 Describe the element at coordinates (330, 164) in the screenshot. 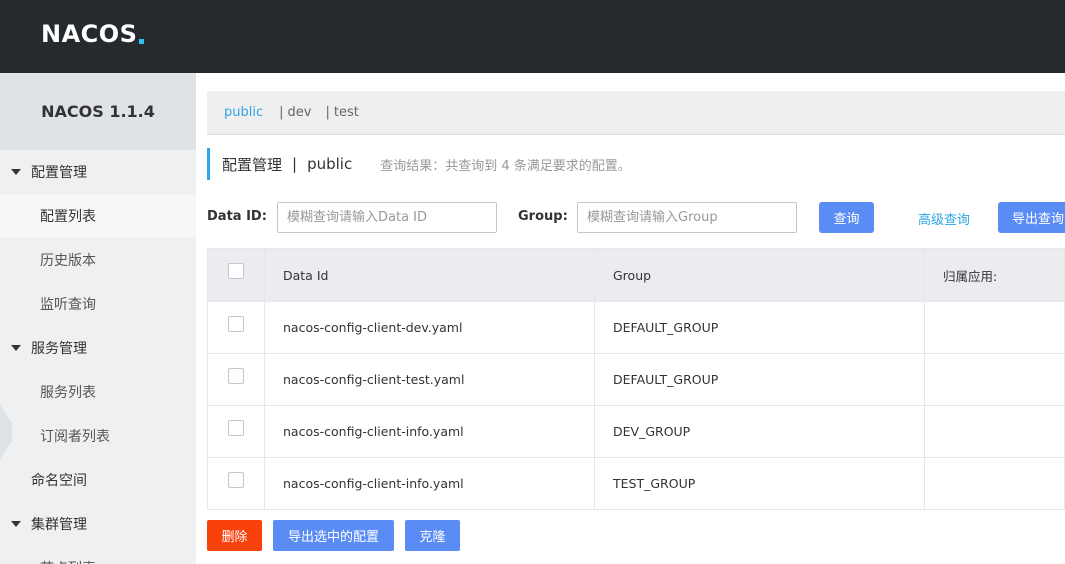

I see `current-namespace: public` at that location.